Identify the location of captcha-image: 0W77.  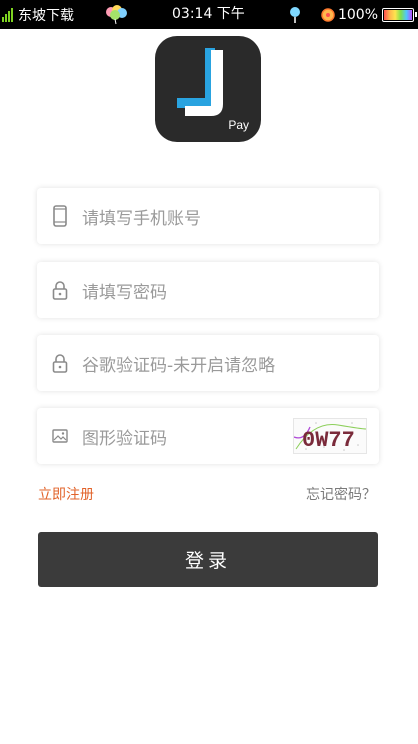
(330, 436).